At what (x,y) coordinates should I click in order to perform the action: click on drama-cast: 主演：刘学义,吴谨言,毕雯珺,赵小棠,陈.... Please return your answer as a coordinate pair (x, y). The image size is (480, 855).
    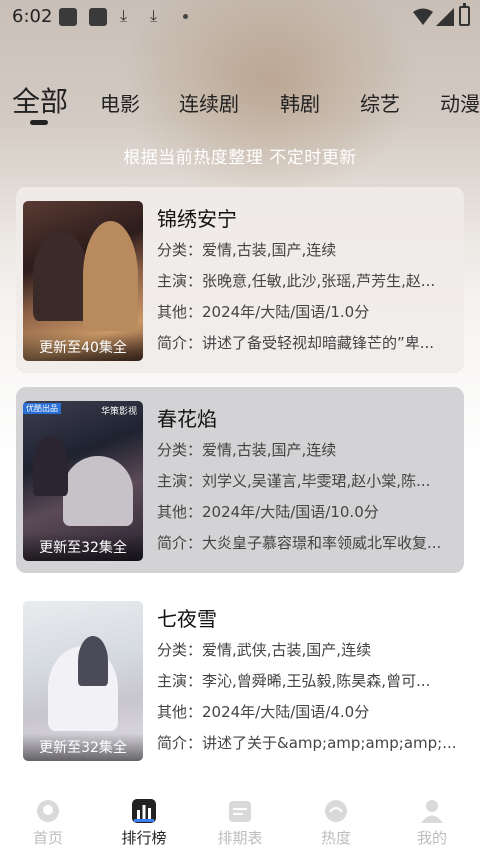
    Looking at the image, I should click on (294, 481).